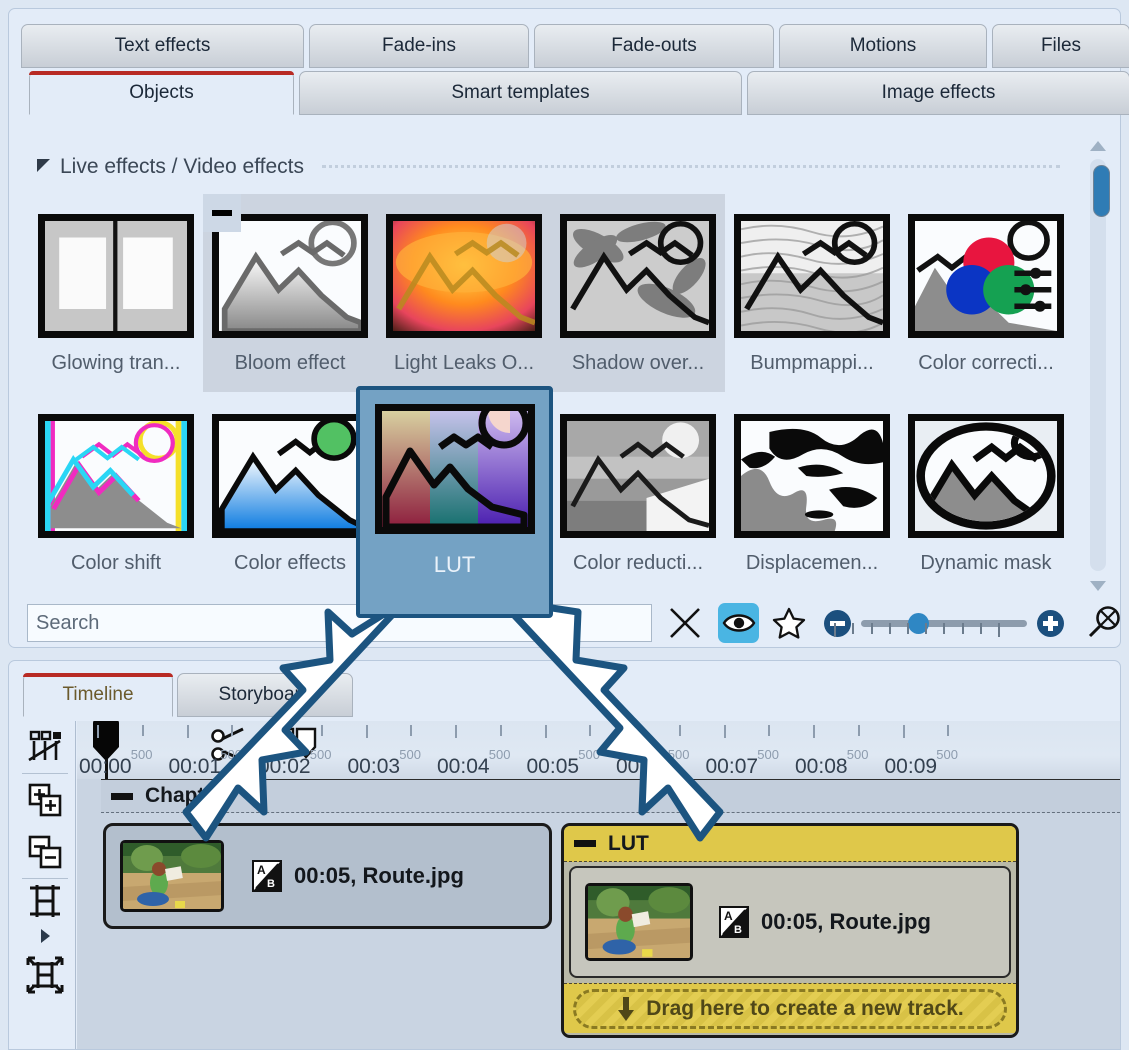 The width and height of the screenshot is (1129, 1050). Describe the element at coordinates (846, 921) in the screenshot. I see `lut-clip-label: 00:05, Route.jpg` at that location.